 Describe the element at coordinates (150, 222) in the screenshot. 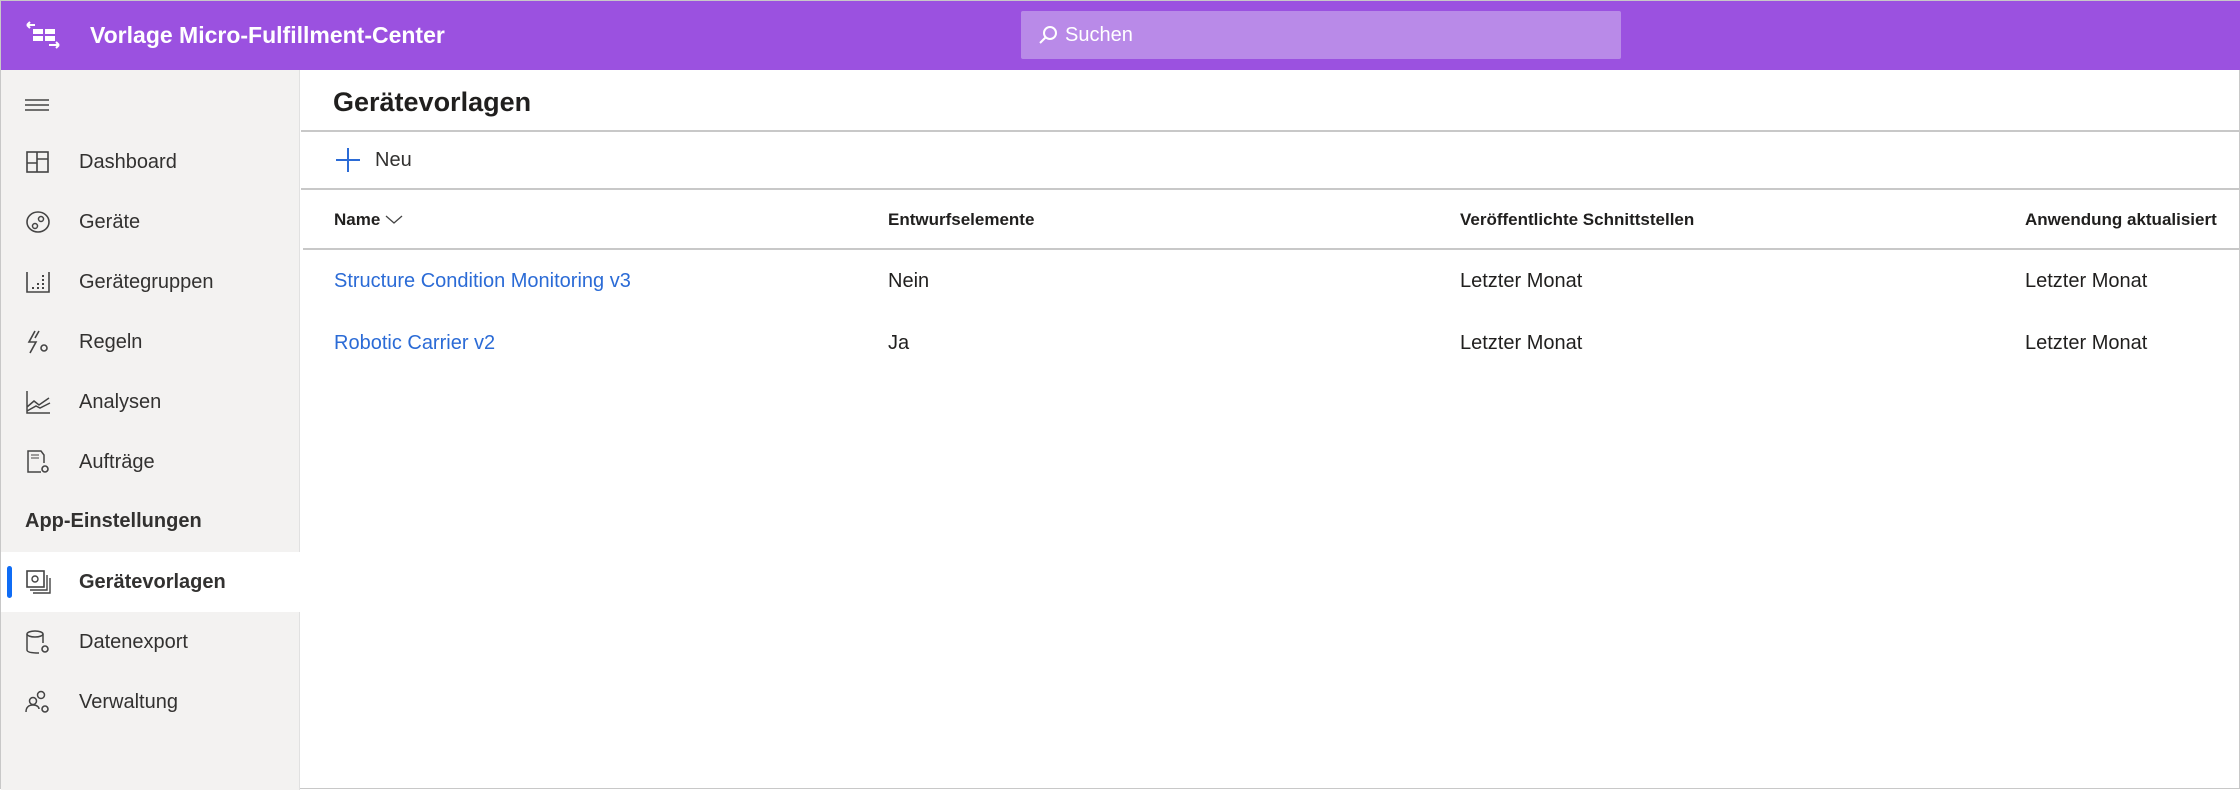

I see `sidebar-item-devices: Geräte` at that location.